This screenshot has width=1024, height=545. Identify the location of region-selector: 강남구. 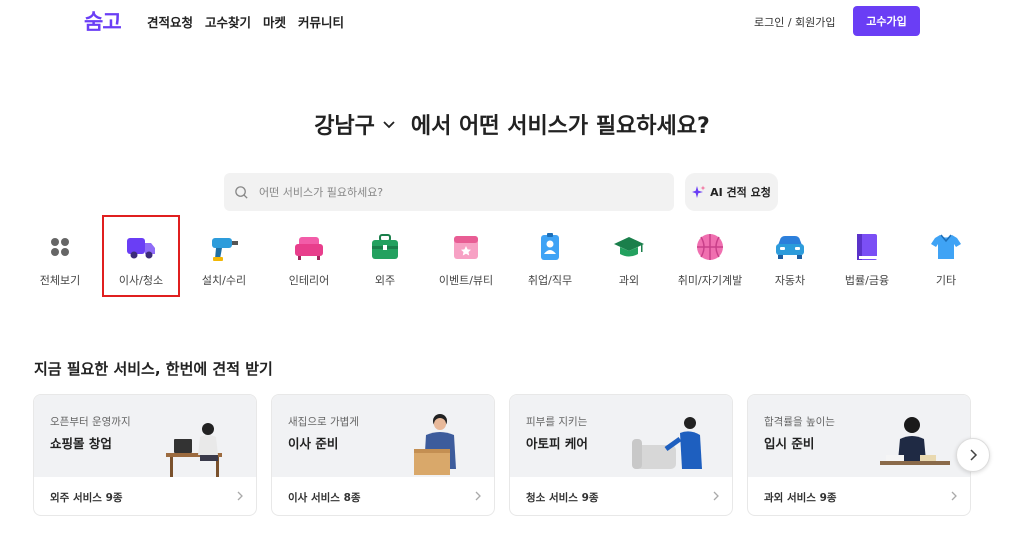
(355, 124).